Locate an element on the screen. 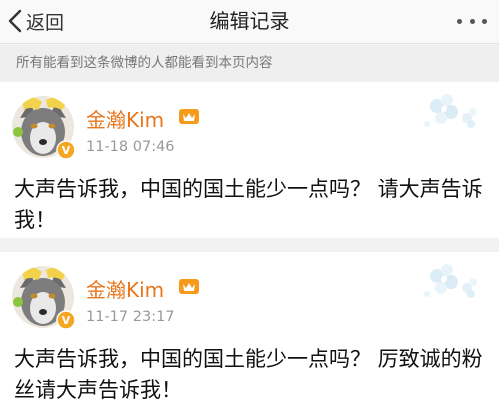 This screenshot has height=411, width=499. nav-bar: 返回 编辑记录 is located at coordinates (249, 22).